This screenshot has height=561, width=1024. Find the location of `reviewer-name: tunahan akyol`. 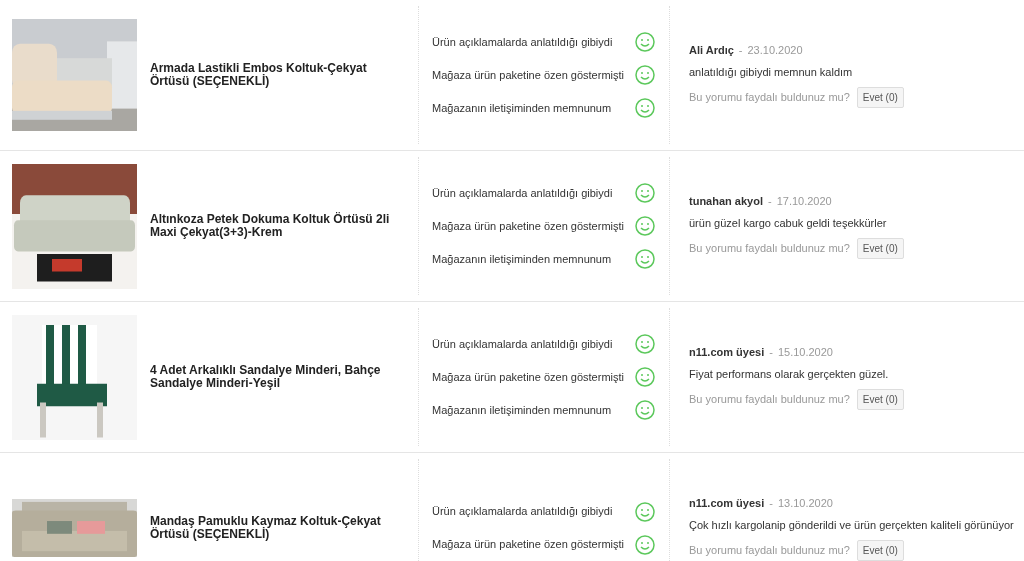

reviewer-name: tunahan akyol is located at coordinates (726, 201).